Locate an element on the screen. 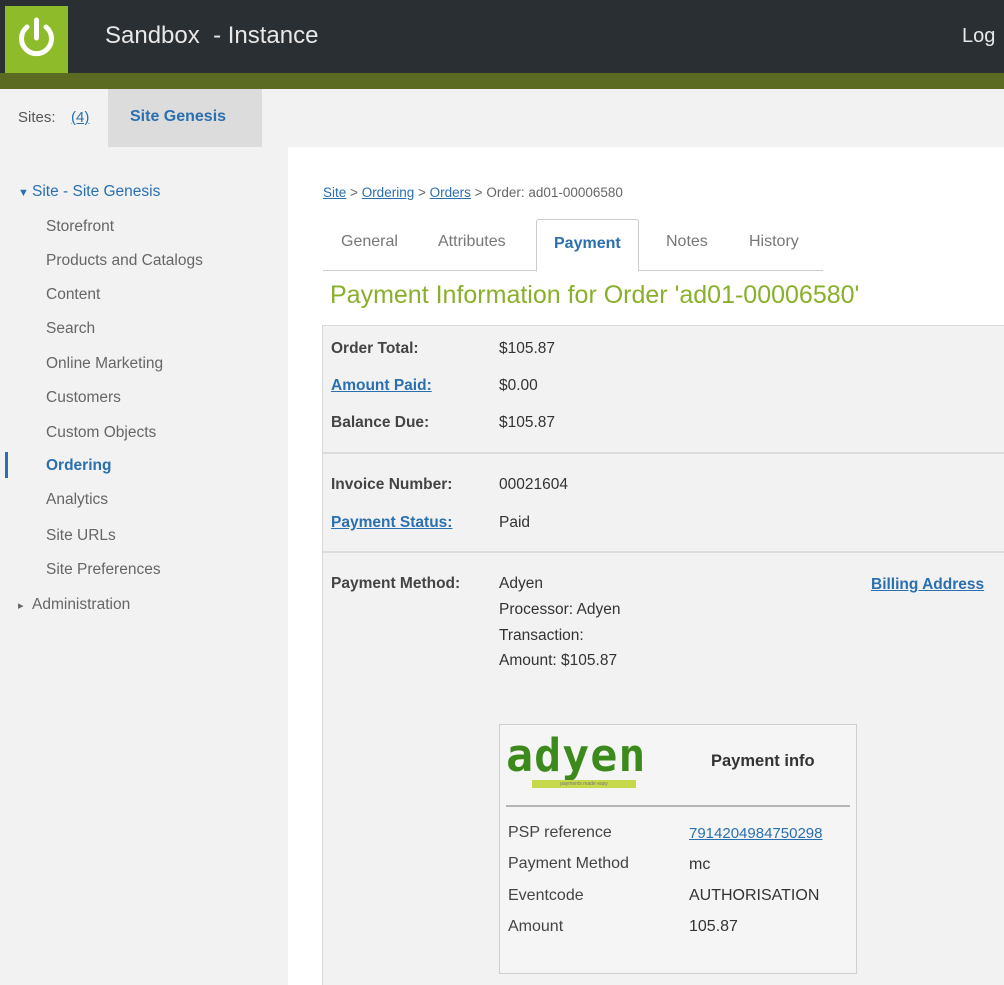 This screenshot has width=1004, height=985. payment-status-link: Payment Status: is located at coordinates (391, 523).